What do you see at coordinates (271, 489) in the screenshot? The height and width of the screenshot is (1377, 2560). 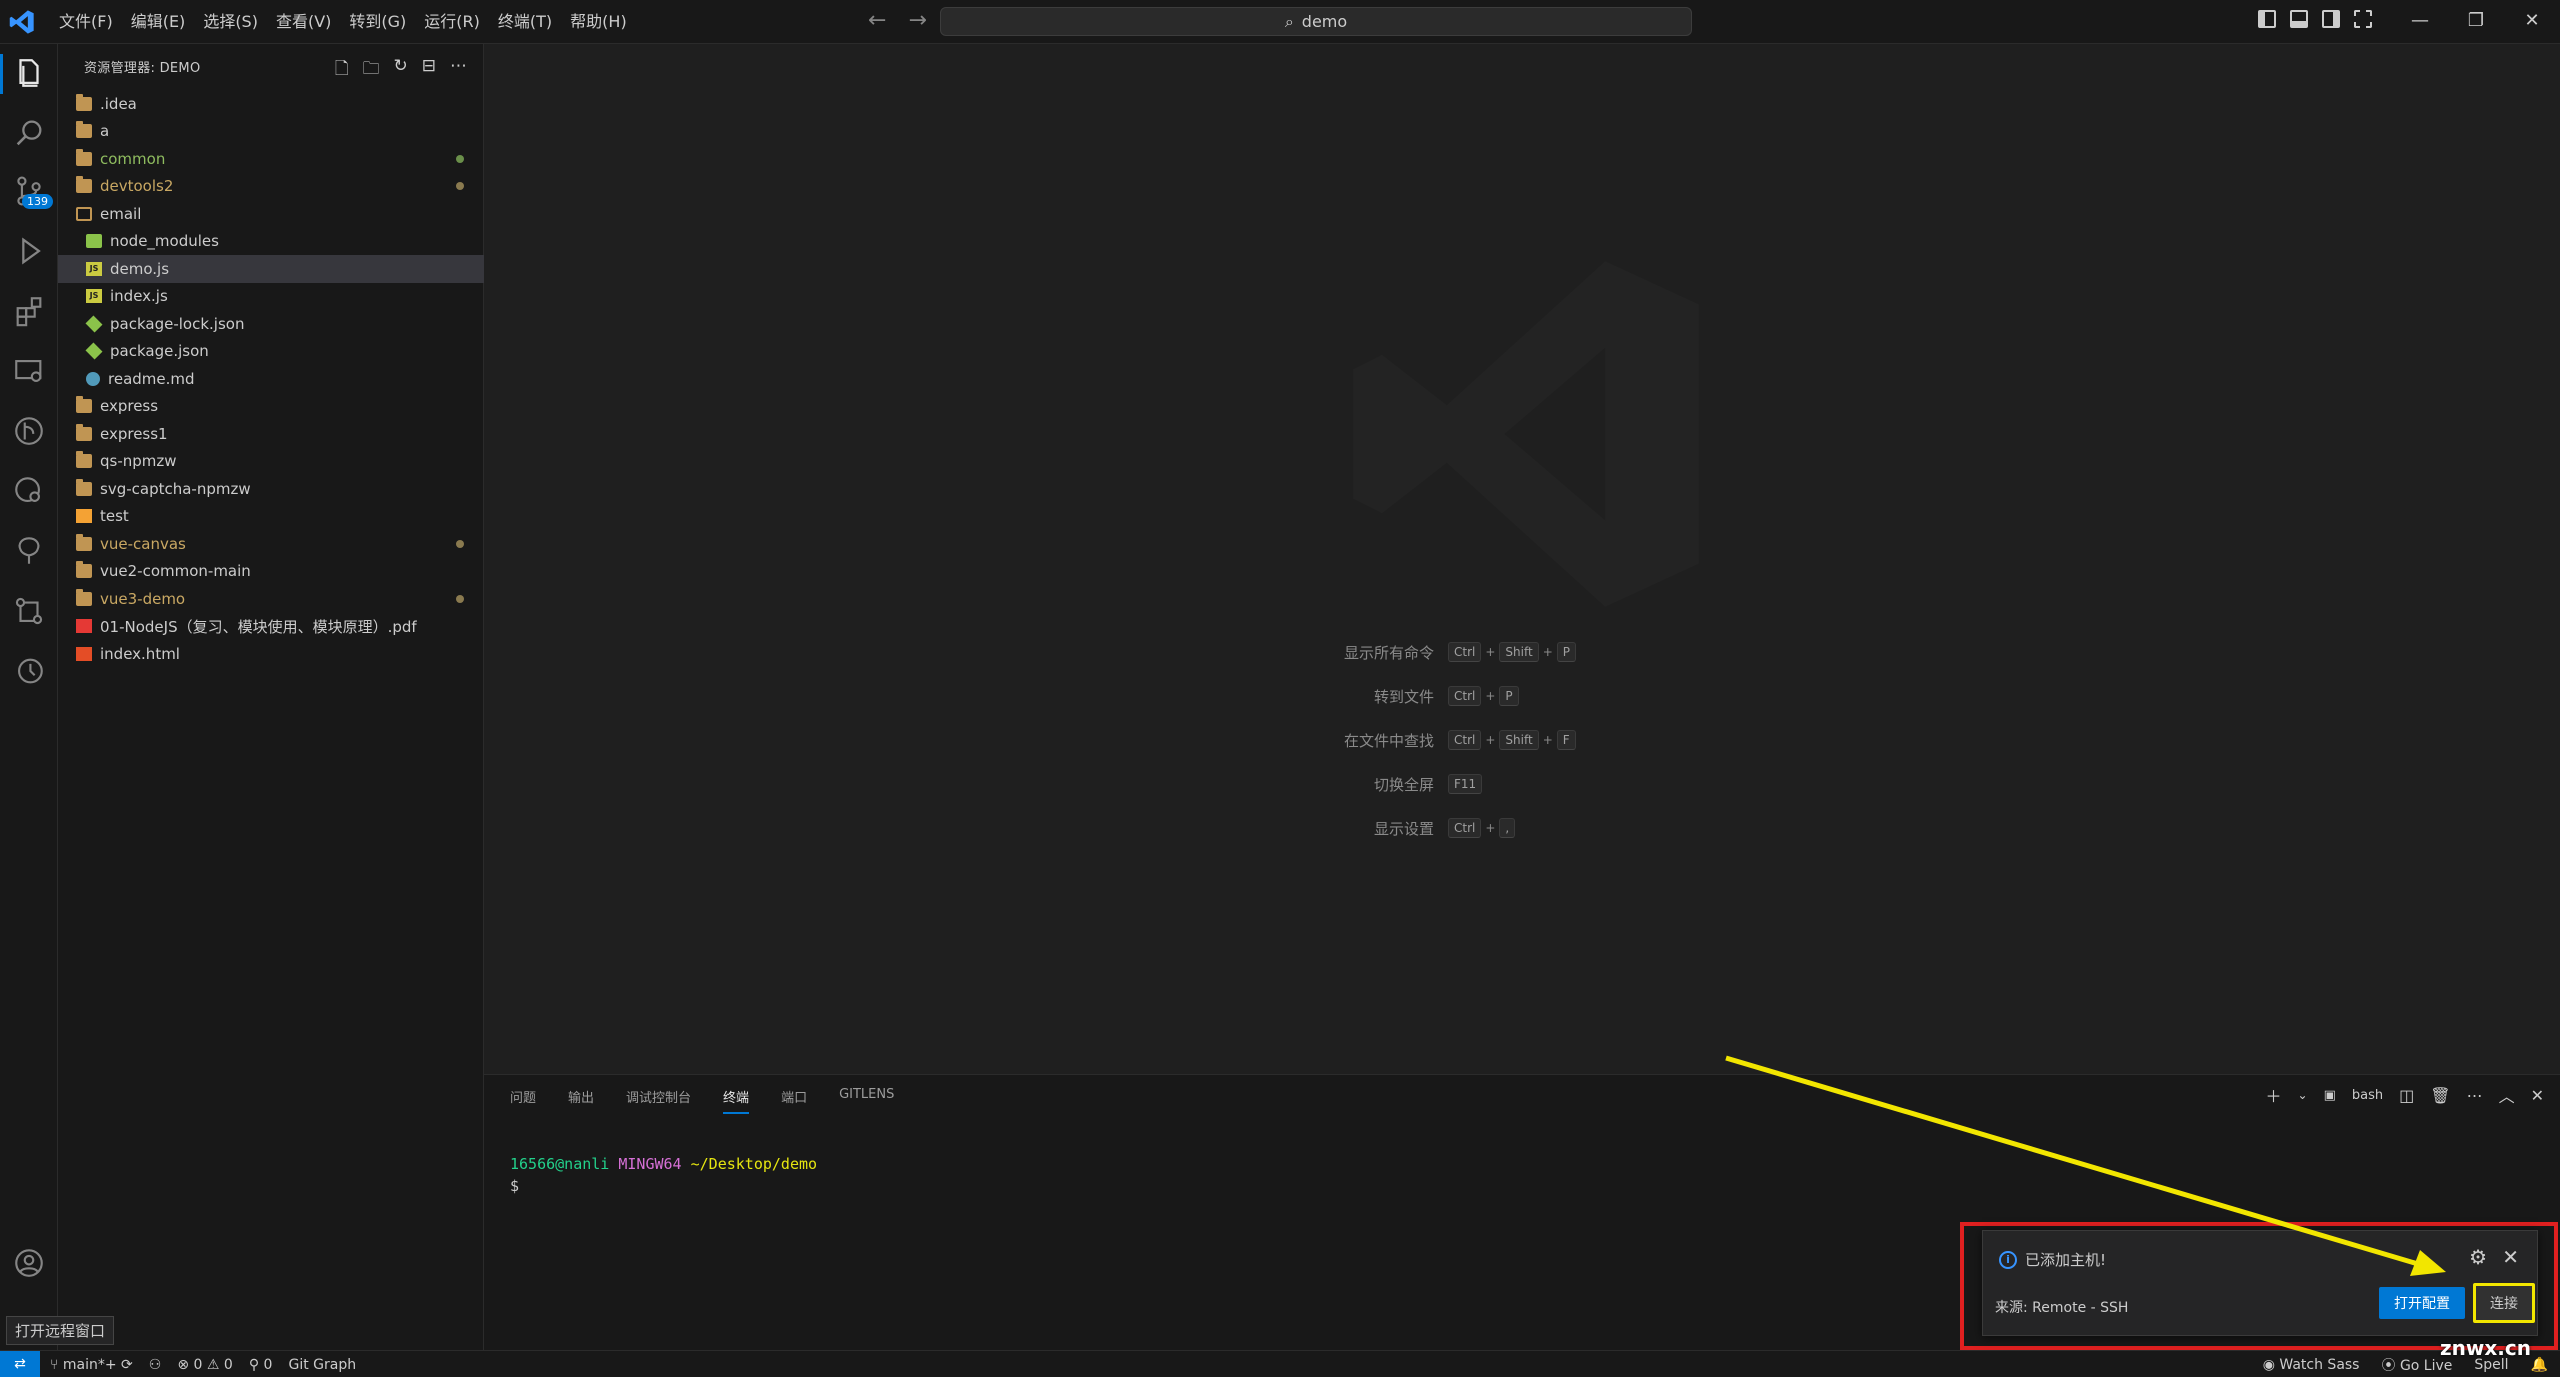 I see `tree-item: svg-captcha-npmzw` at bounding box center [271, 489].